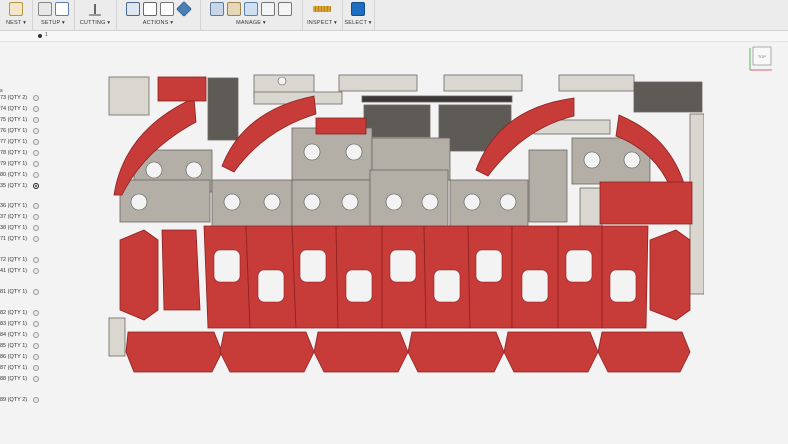  Describe the element at coordinates (23, 324) in the screenshot. I see `browser-row: 83 (QTY 1)` at that location.